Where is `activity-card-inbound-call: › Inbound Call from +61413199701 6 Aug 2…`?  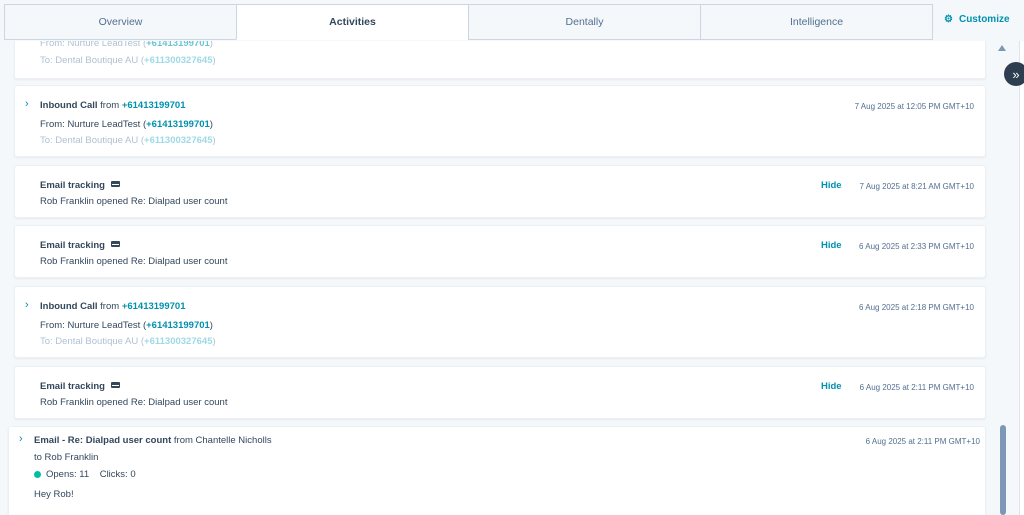 activity-card-inbound-call: › Inbound Call from +61413199701 6 Aug 2… is located at coordinates (500, 322).